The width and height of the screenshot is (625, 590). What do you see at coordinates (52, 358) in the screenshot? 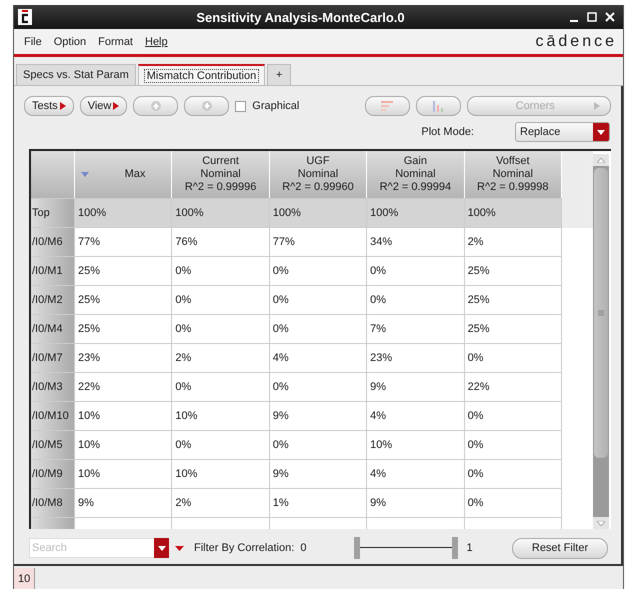
I see `row-header: /I0/M7` at bounding box center [52, 358].